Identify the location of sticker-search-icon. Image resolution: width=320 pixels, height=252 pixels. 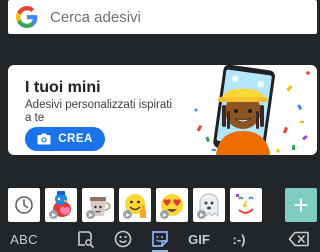
(86, 239).